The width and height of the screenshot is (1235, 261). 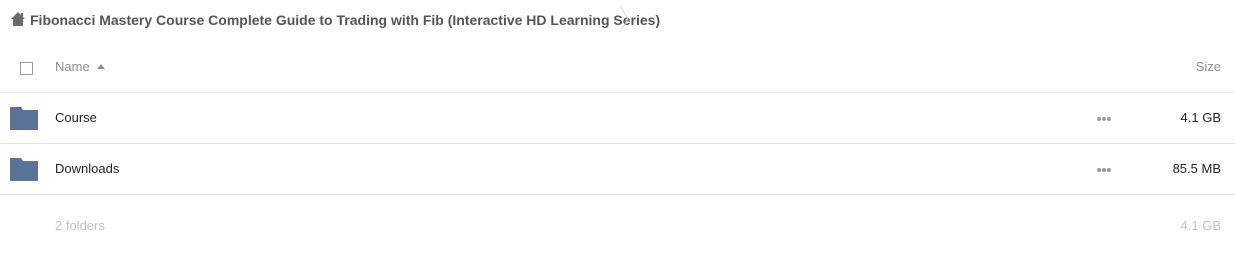 I want to click on size-column-header: Size, so click(x=1208, y=66).